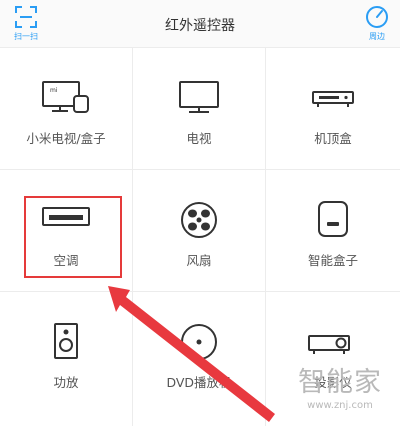  What do you see at coordinates (340, 382) in the screenshot?
I see `watermark-logo: 智能家` at bounding box center [340, 382].